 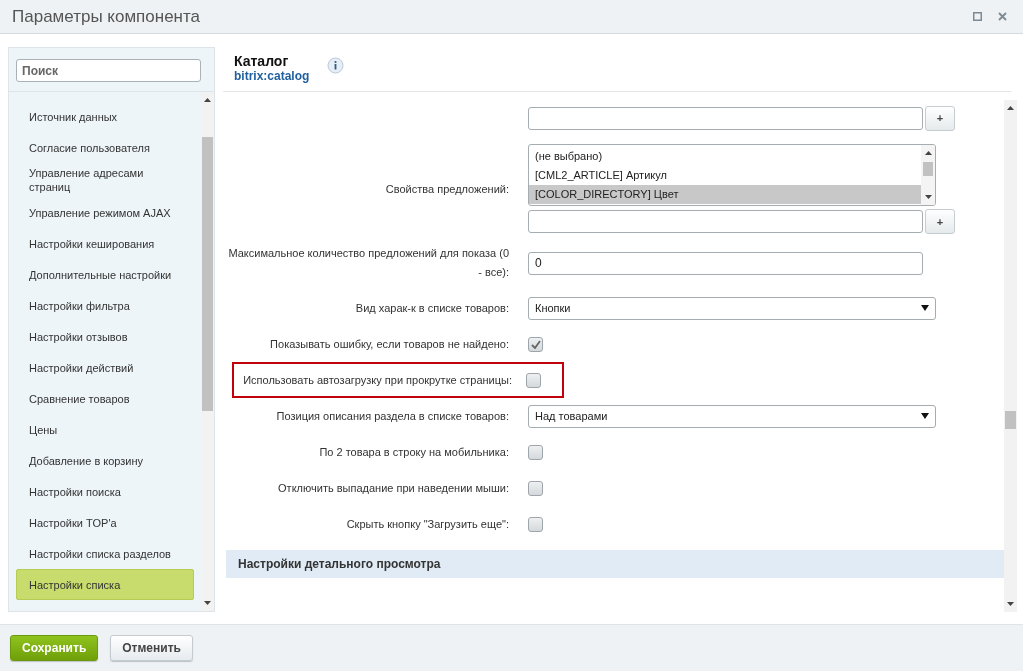 I want to click on sidebar-item: Настройки TOP'а, so click(x=105, y=522).